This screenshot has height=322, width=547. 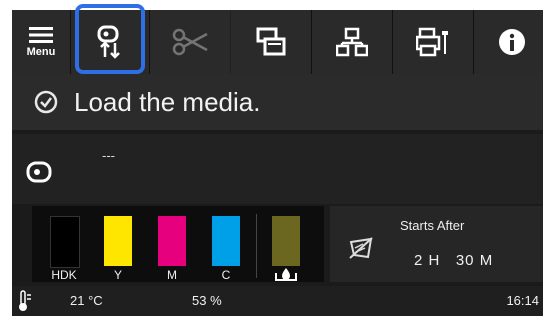 What do you see at coordinates (256, 246) in the screenshot?
I see `ink-divider` at bounding box center [256, 246].